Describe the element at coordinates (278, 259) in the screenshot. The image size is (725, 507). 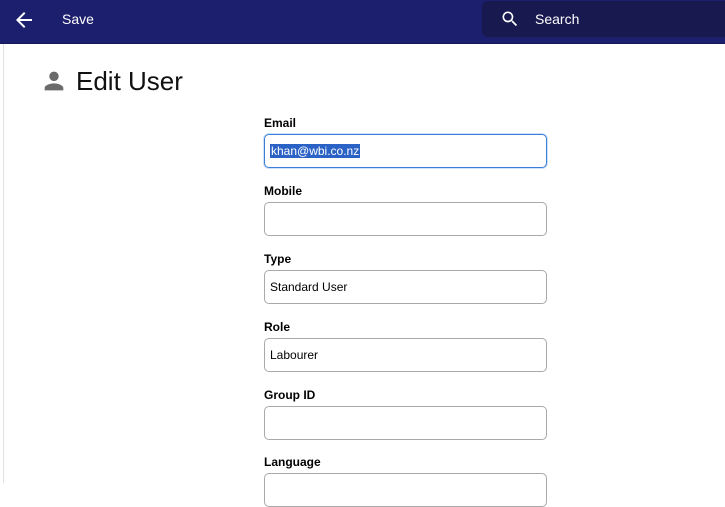
I see `type-label: Type` at that location.